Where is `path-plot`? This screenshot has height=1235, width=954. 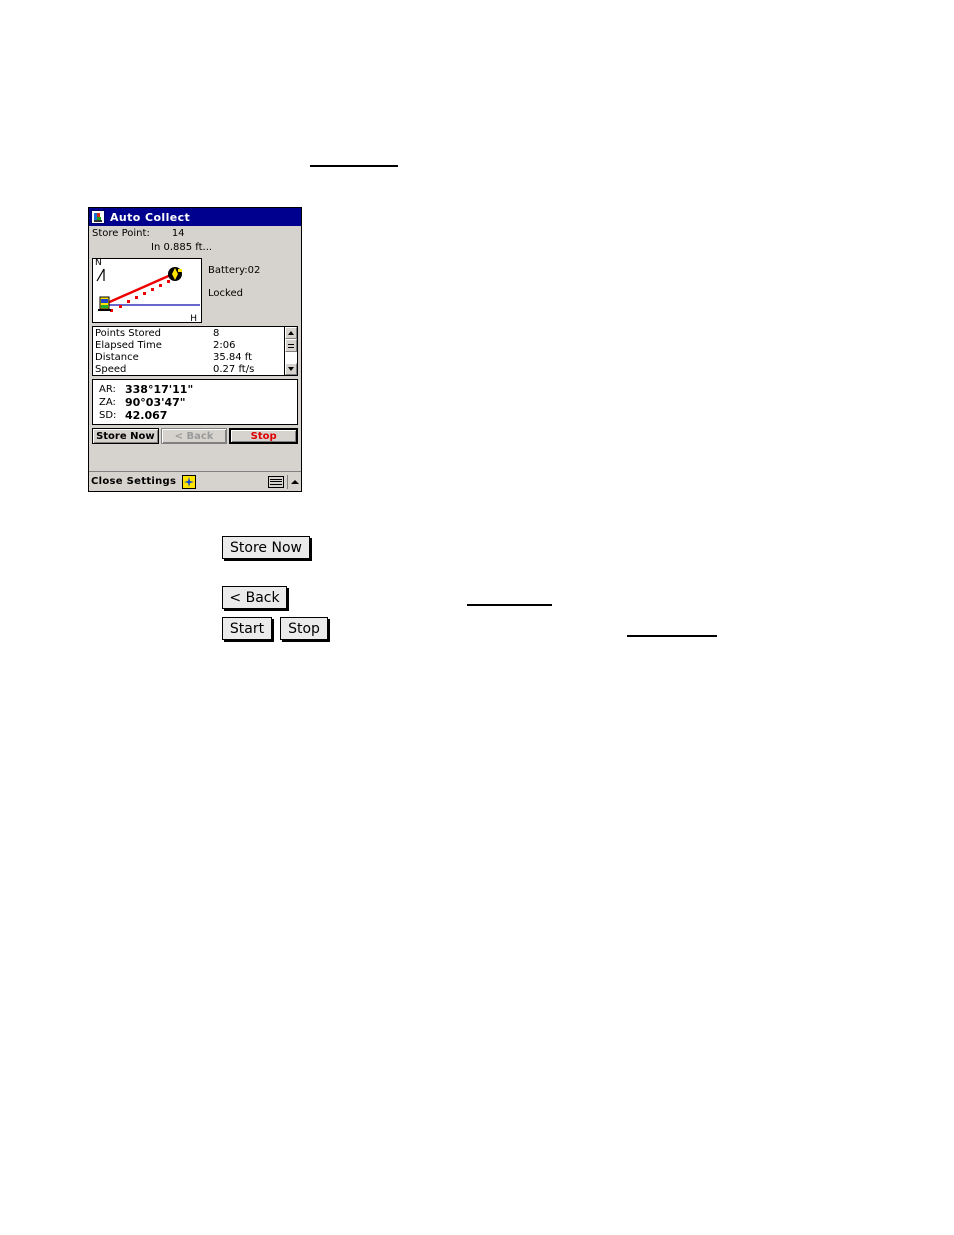 path-plot is located at coordinates (151, 292).